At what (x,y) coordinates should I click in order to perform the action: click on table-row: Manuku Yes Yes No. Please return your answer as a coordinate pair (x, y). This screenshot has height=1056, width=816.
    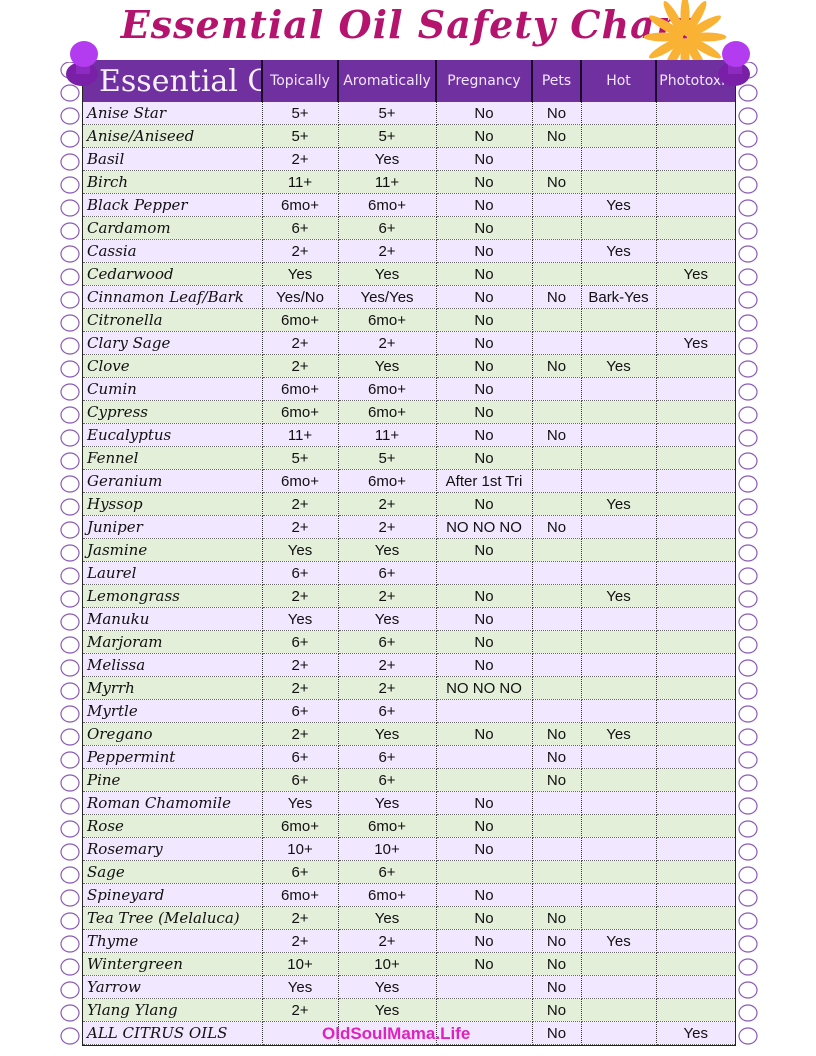
    Looking at the image, I should click on (409, 619).